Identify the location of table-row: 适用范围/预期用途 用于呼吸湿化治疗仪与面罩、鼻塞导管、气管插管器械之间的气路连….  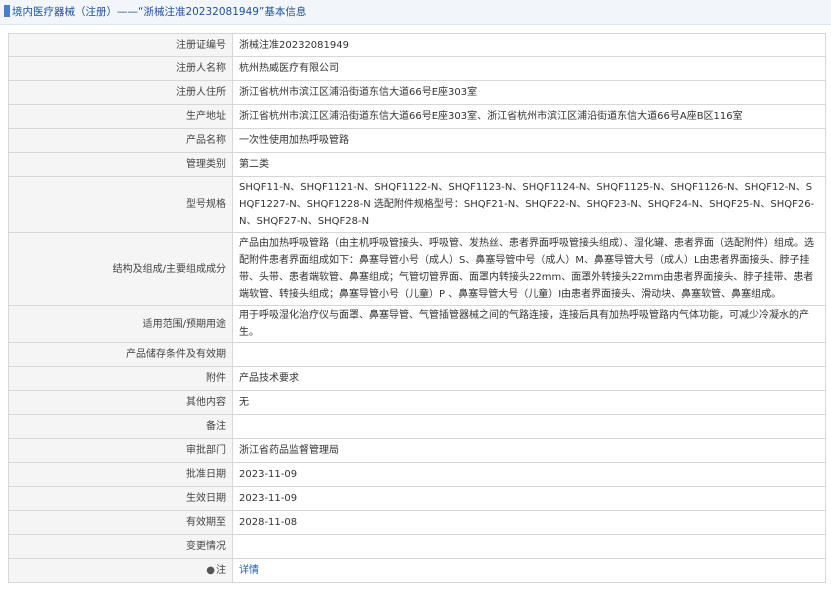
(417, 324).